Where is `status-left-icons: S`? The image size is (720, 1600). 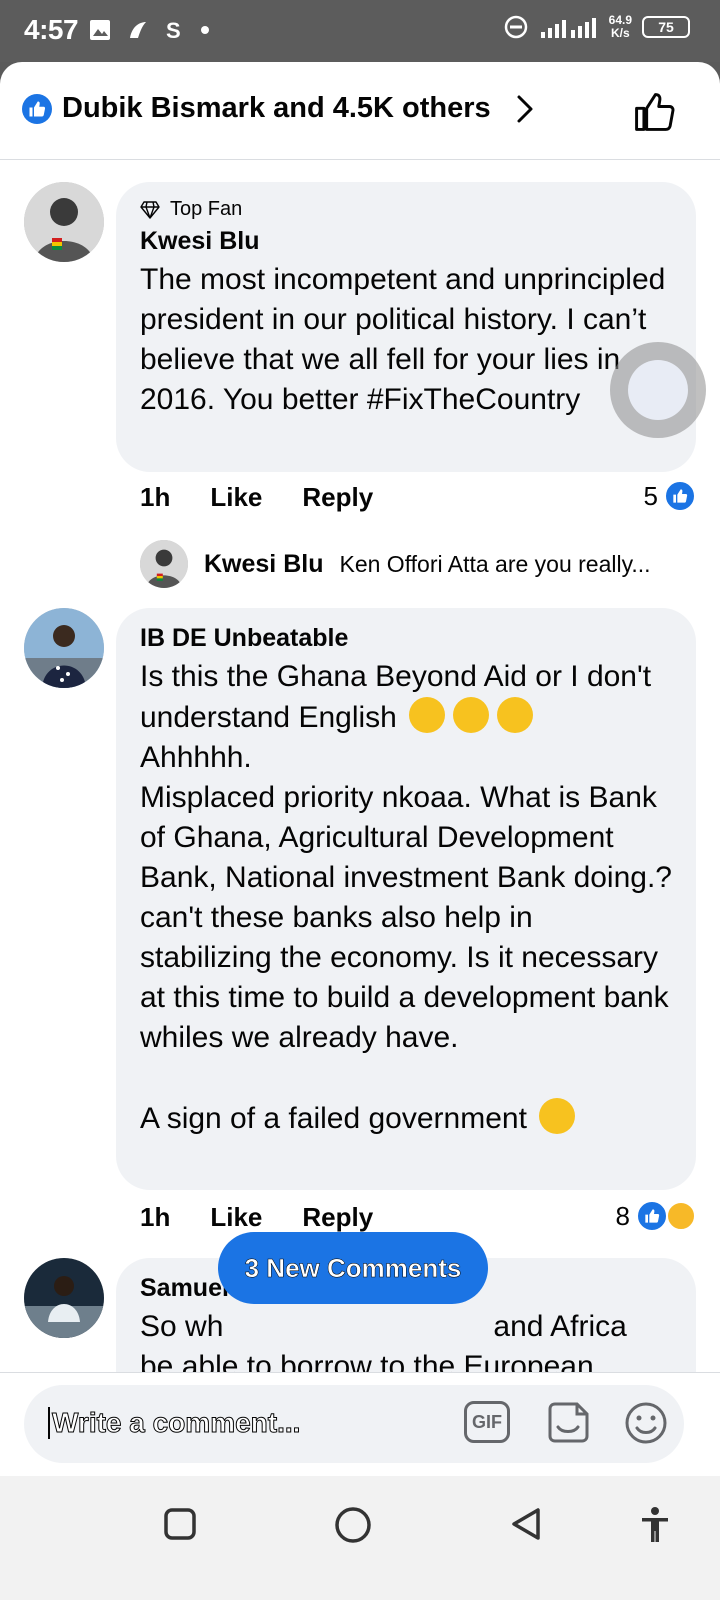 status-left-icons: S is located at coordinates (149, 30).